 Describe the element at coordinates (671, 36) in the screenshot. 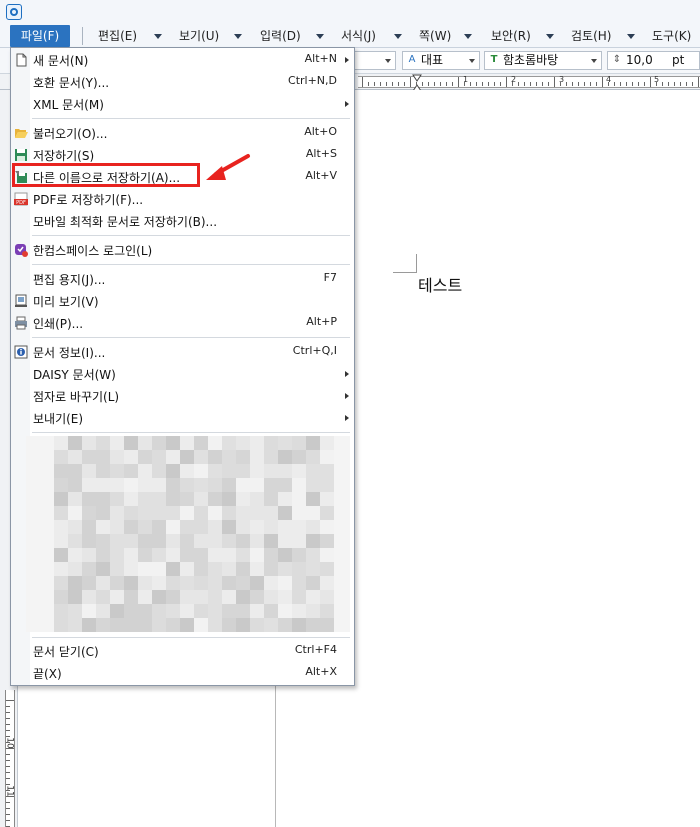

I see `menu-tools: 도구(K)` at that location.